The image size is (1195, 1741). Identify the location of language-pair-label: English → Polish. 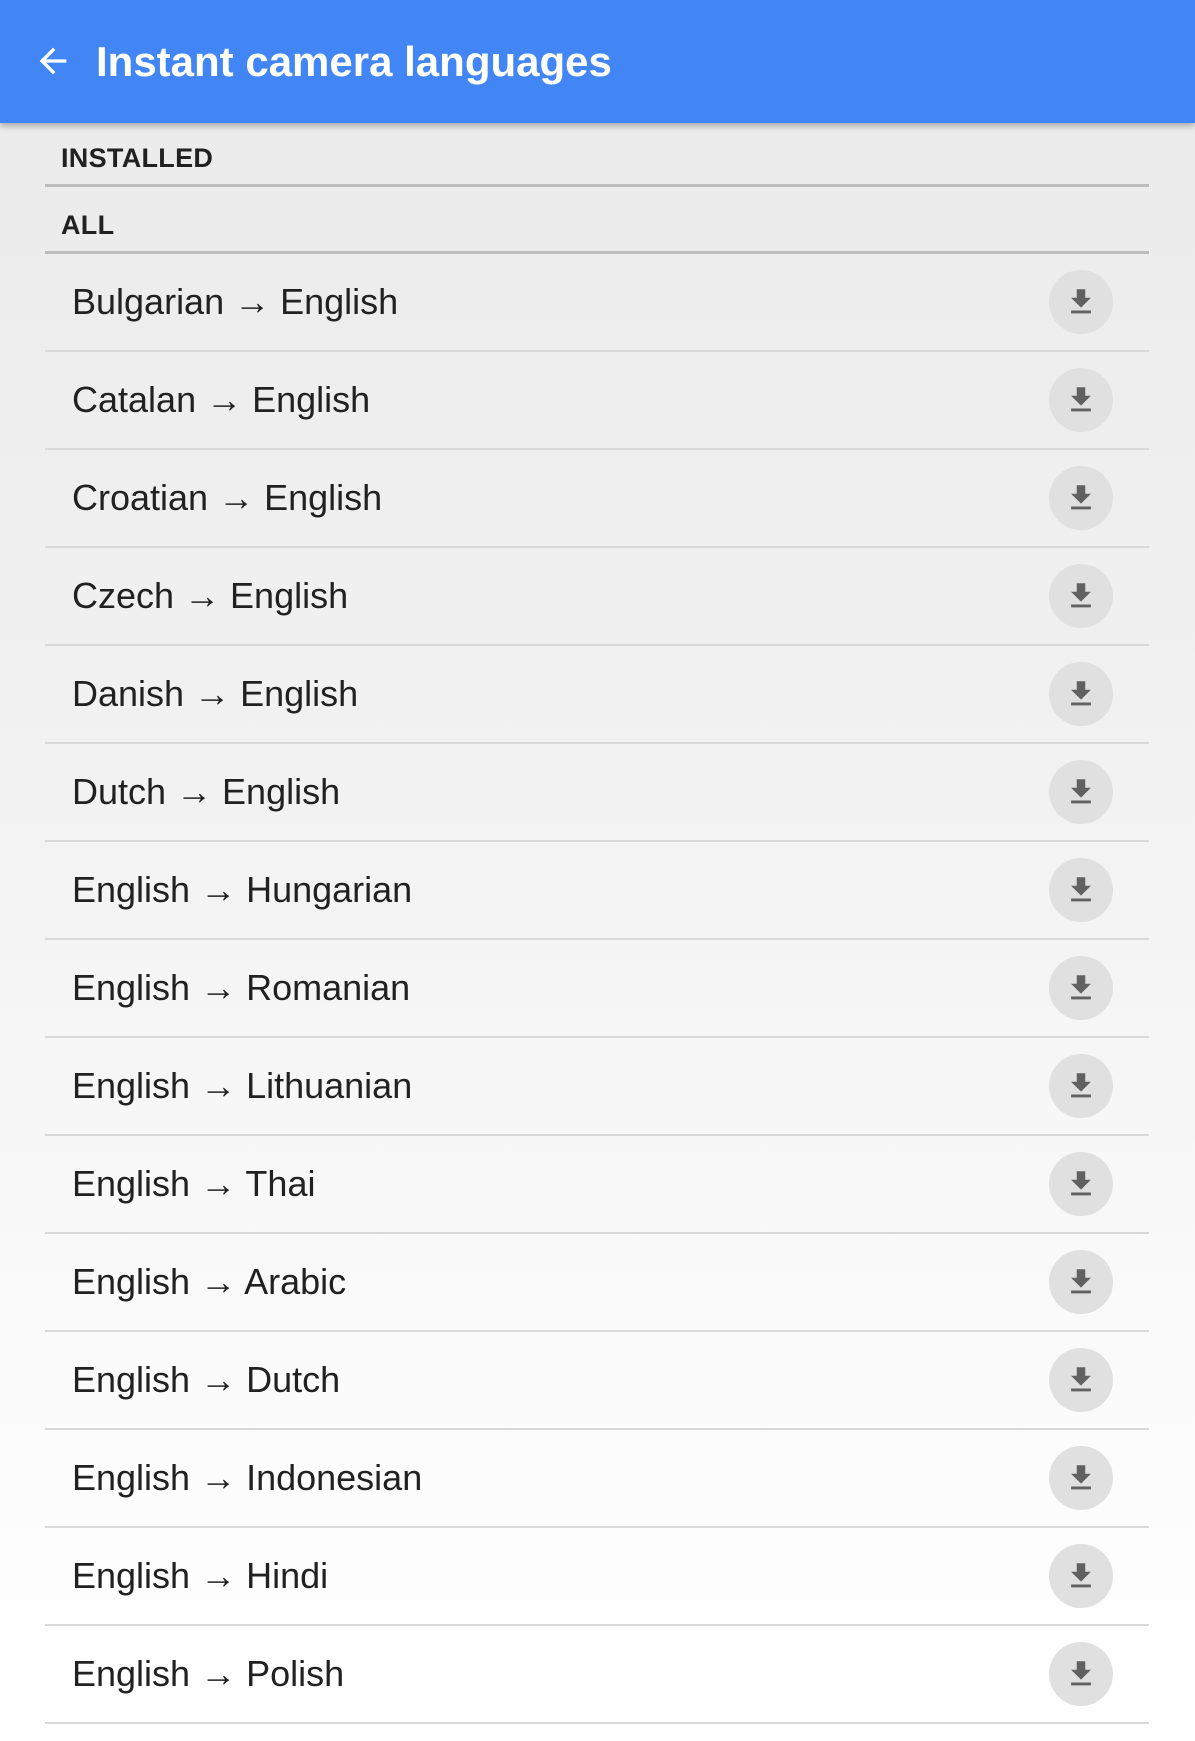
(208, 1673).